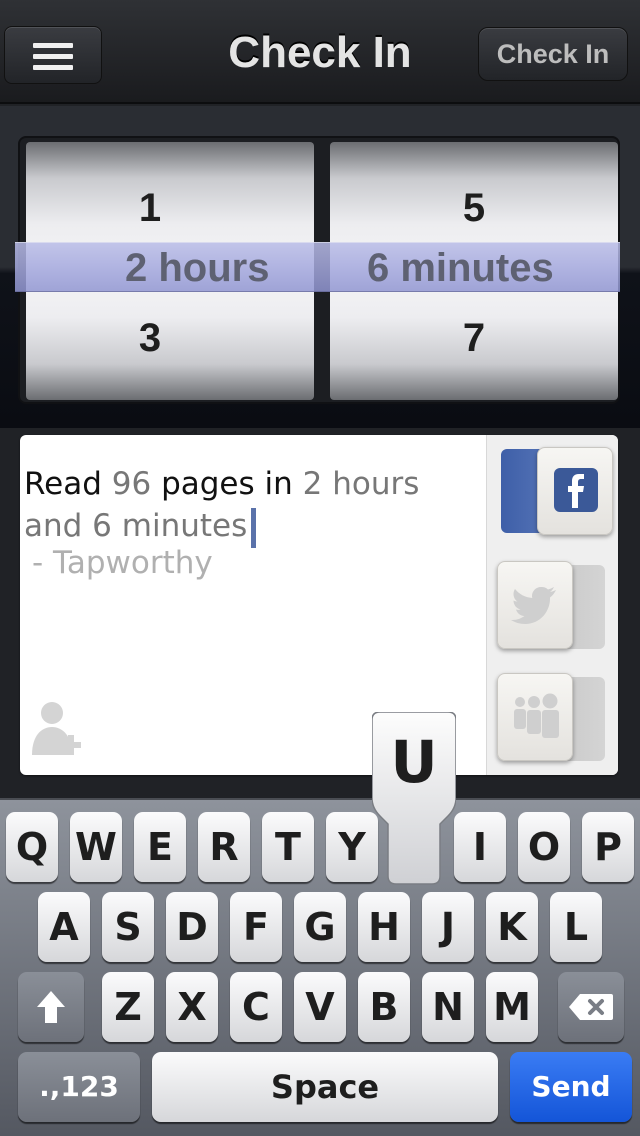 Image resolution: width=640 pixels, height=1136 pixels. What do you see at coordinates (576, 927) in the screenshot?
I see `key-l: L` at bounding box center [576, 927].